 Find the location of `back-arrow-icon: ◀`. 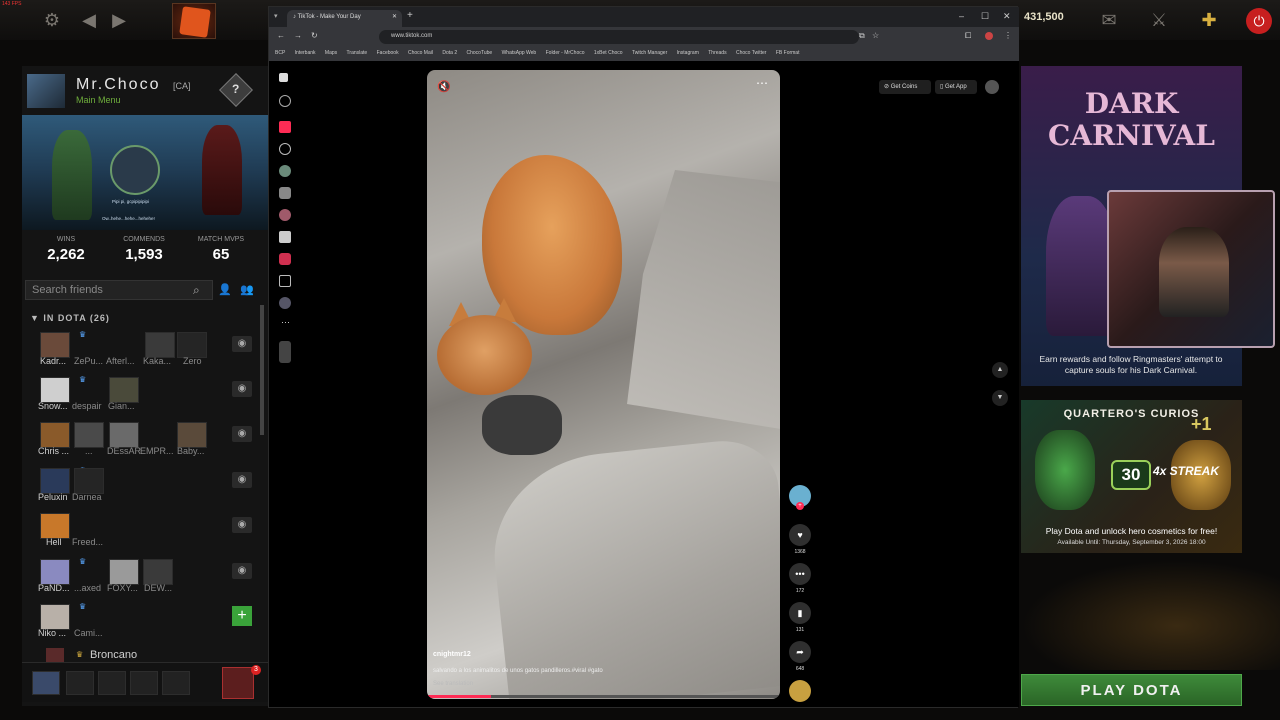

back-arrow-icon: ◀ is located at coordinates (89, 20).